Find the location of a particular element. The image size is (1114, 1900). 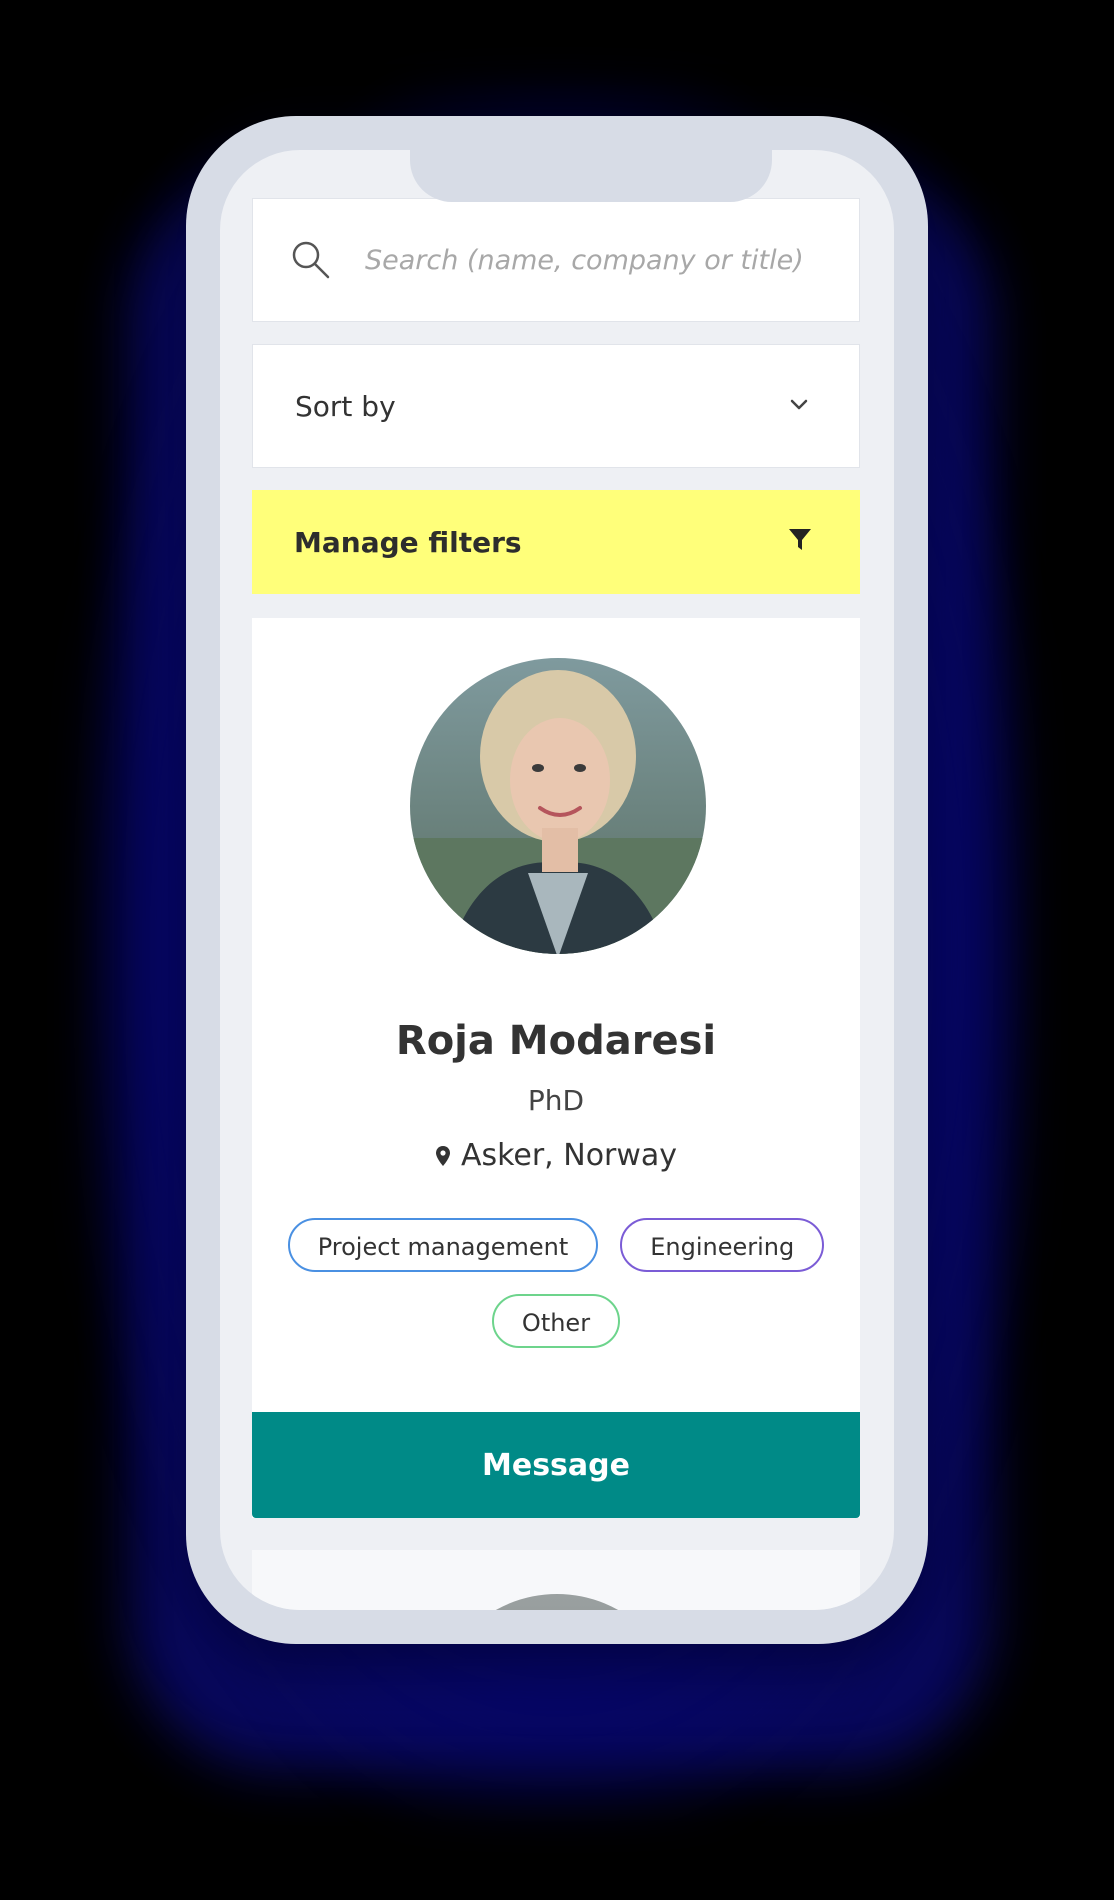

tag-engineering: Engineering is located at coordinates (722, 1245).